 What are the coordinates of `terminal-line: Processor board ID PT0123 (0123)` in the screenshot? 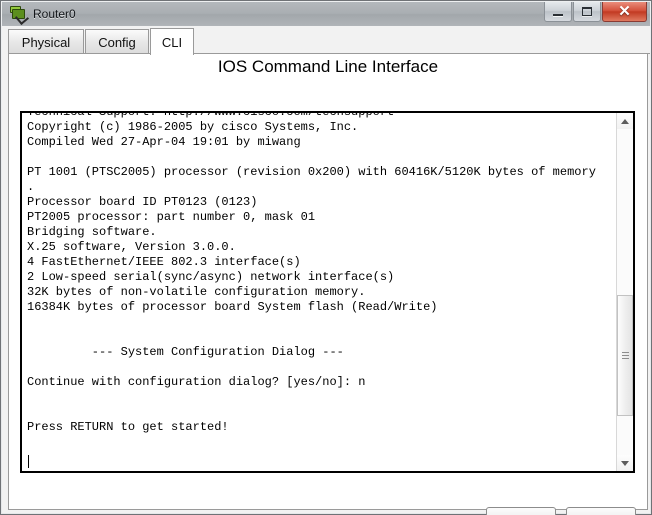 It's located at (142, 202).